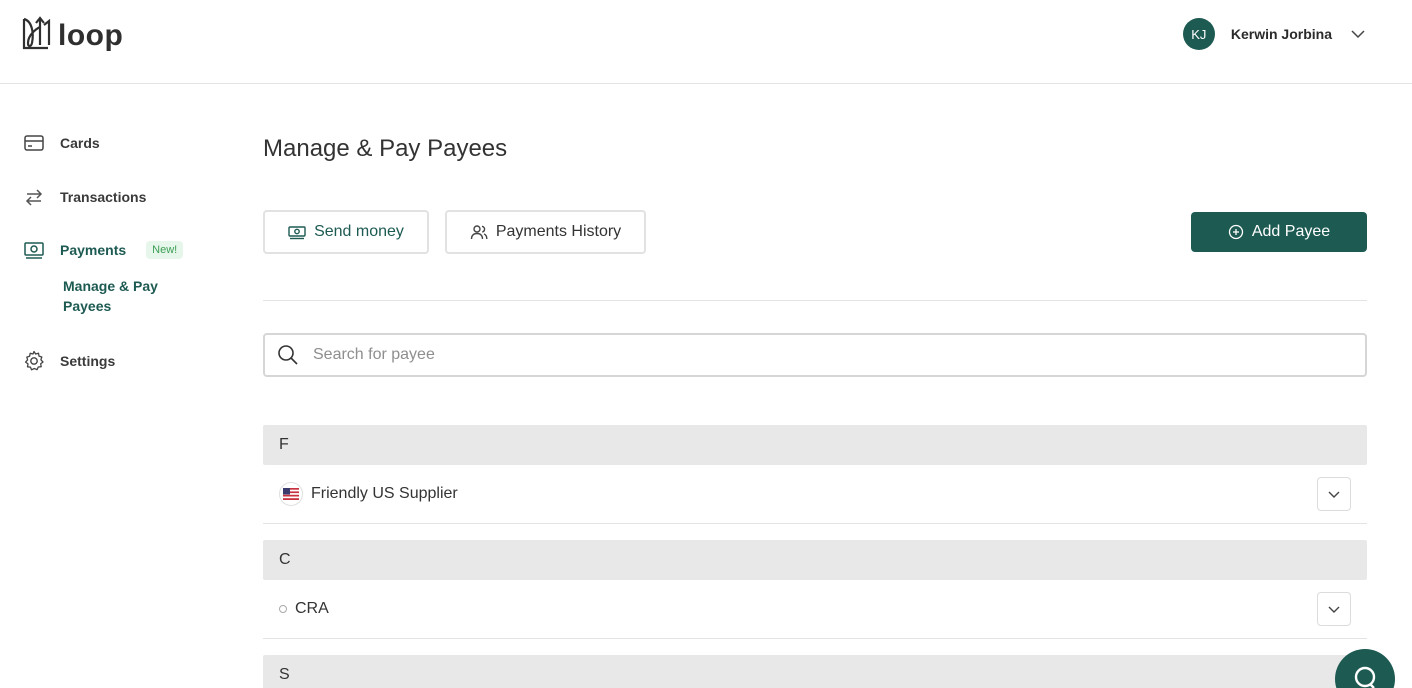 This screenshot has height=688, width=1412. Describe the element at coordinates (34, 197) in the screenshot. I see `swap-arrows-icon` at that location.